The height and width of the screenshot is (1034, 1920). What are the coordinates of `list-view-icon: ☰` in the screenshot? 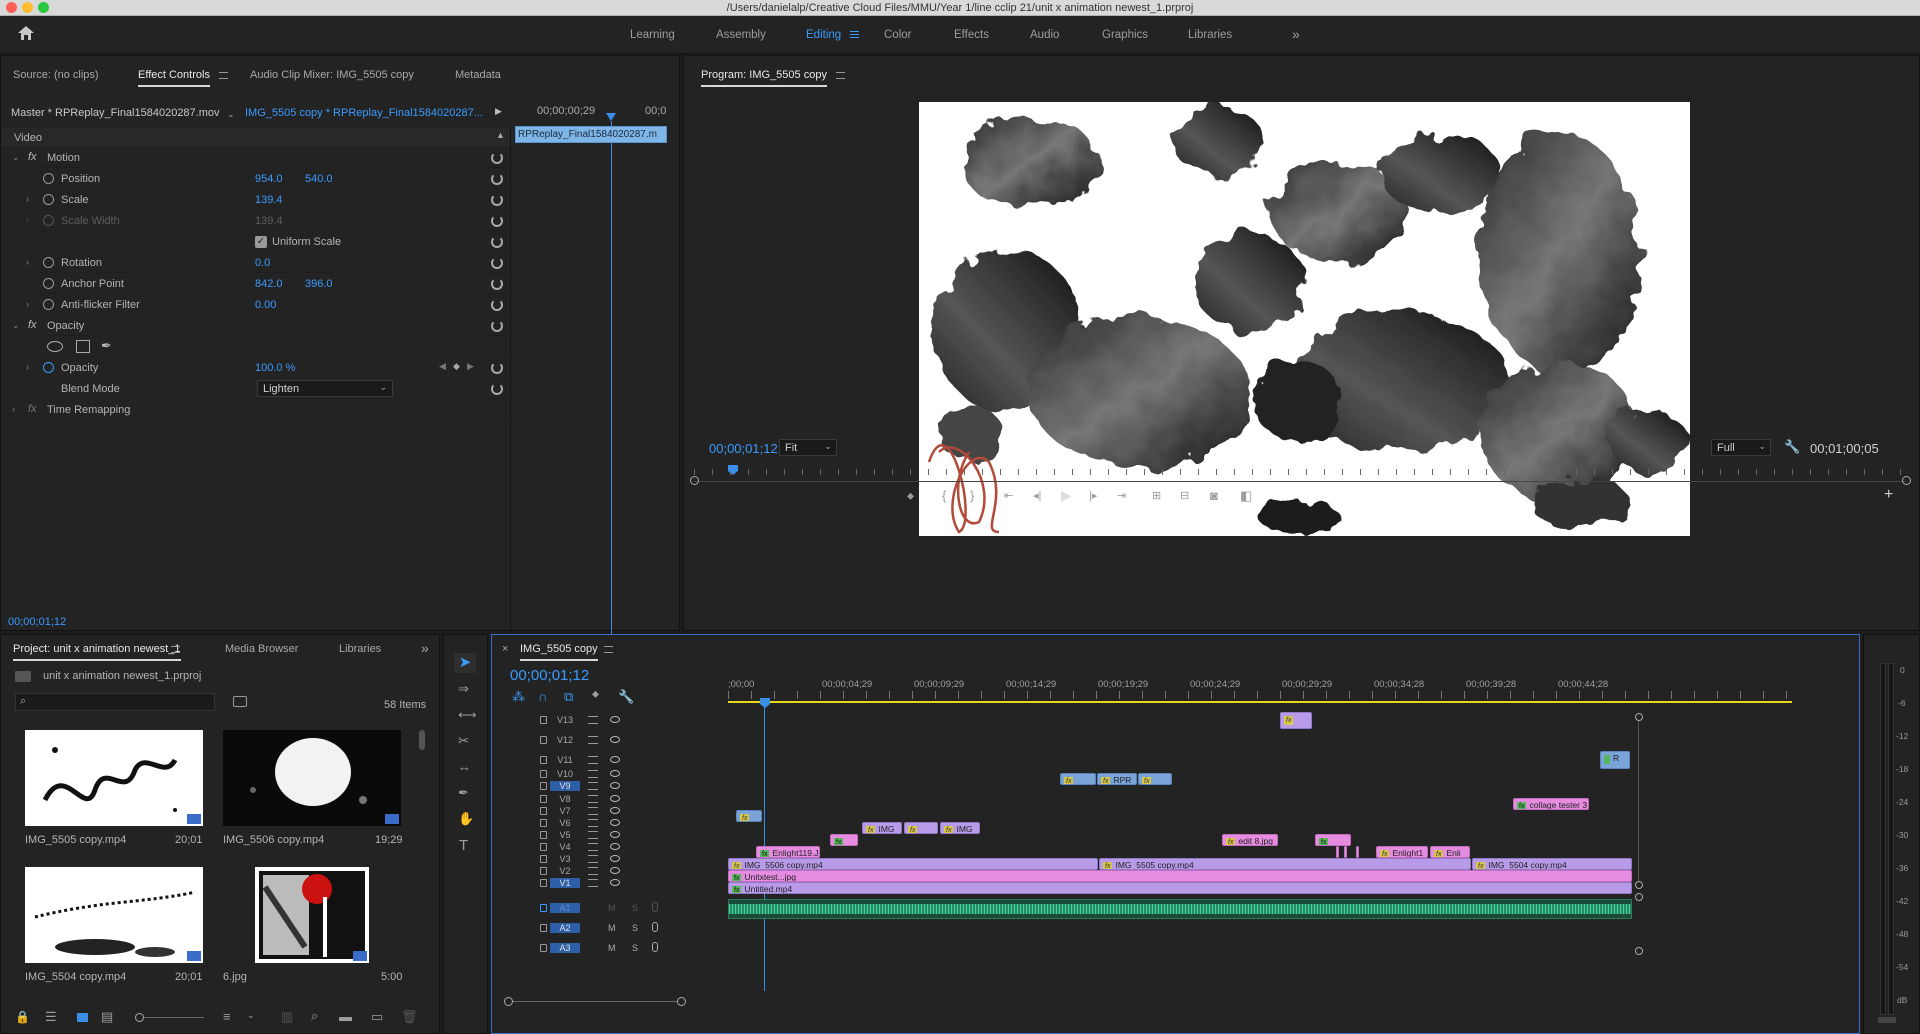 It's located at (51, 1017).